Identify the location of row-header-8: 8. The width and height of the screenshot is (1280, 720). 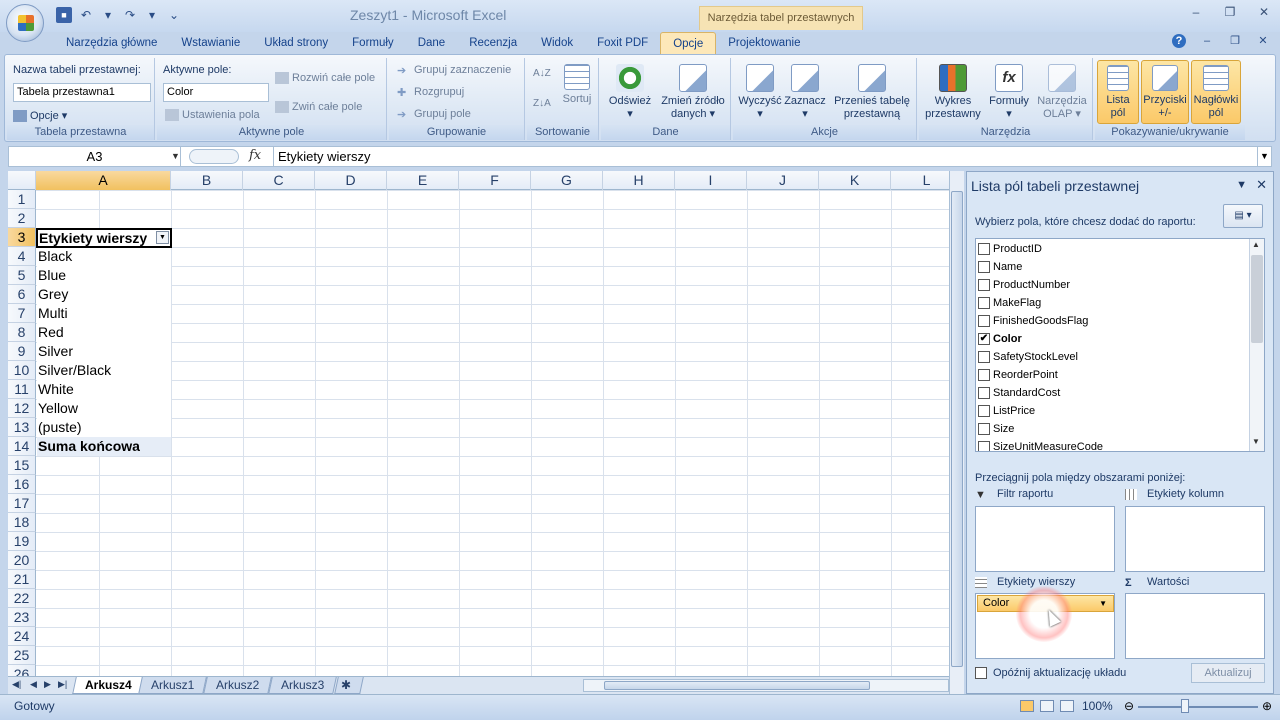
(22, 332).